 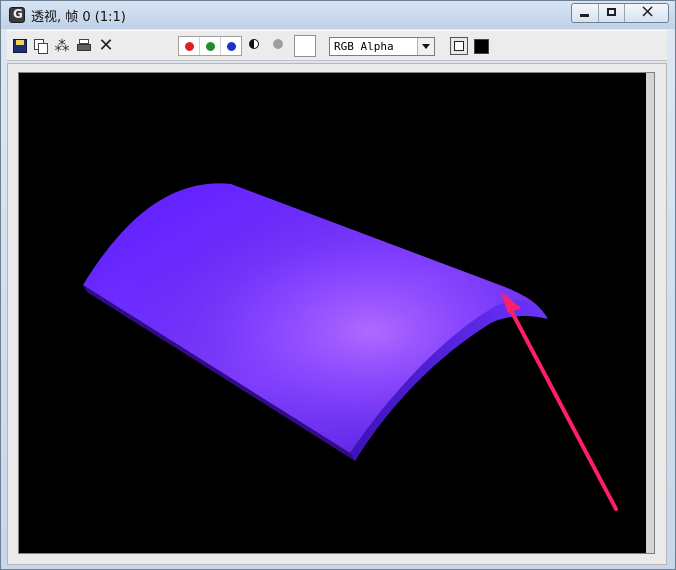 I want to click on channel-select: RGB Alpha, so click(x=382, y=46).